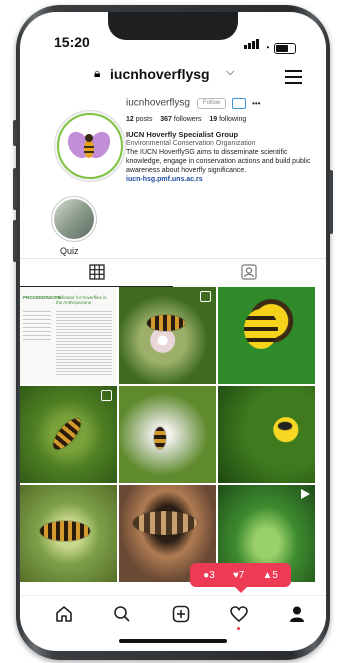 This screenshot has width=346, height=663. I want to click on hamburger-menu-icon, so click(293, 79).